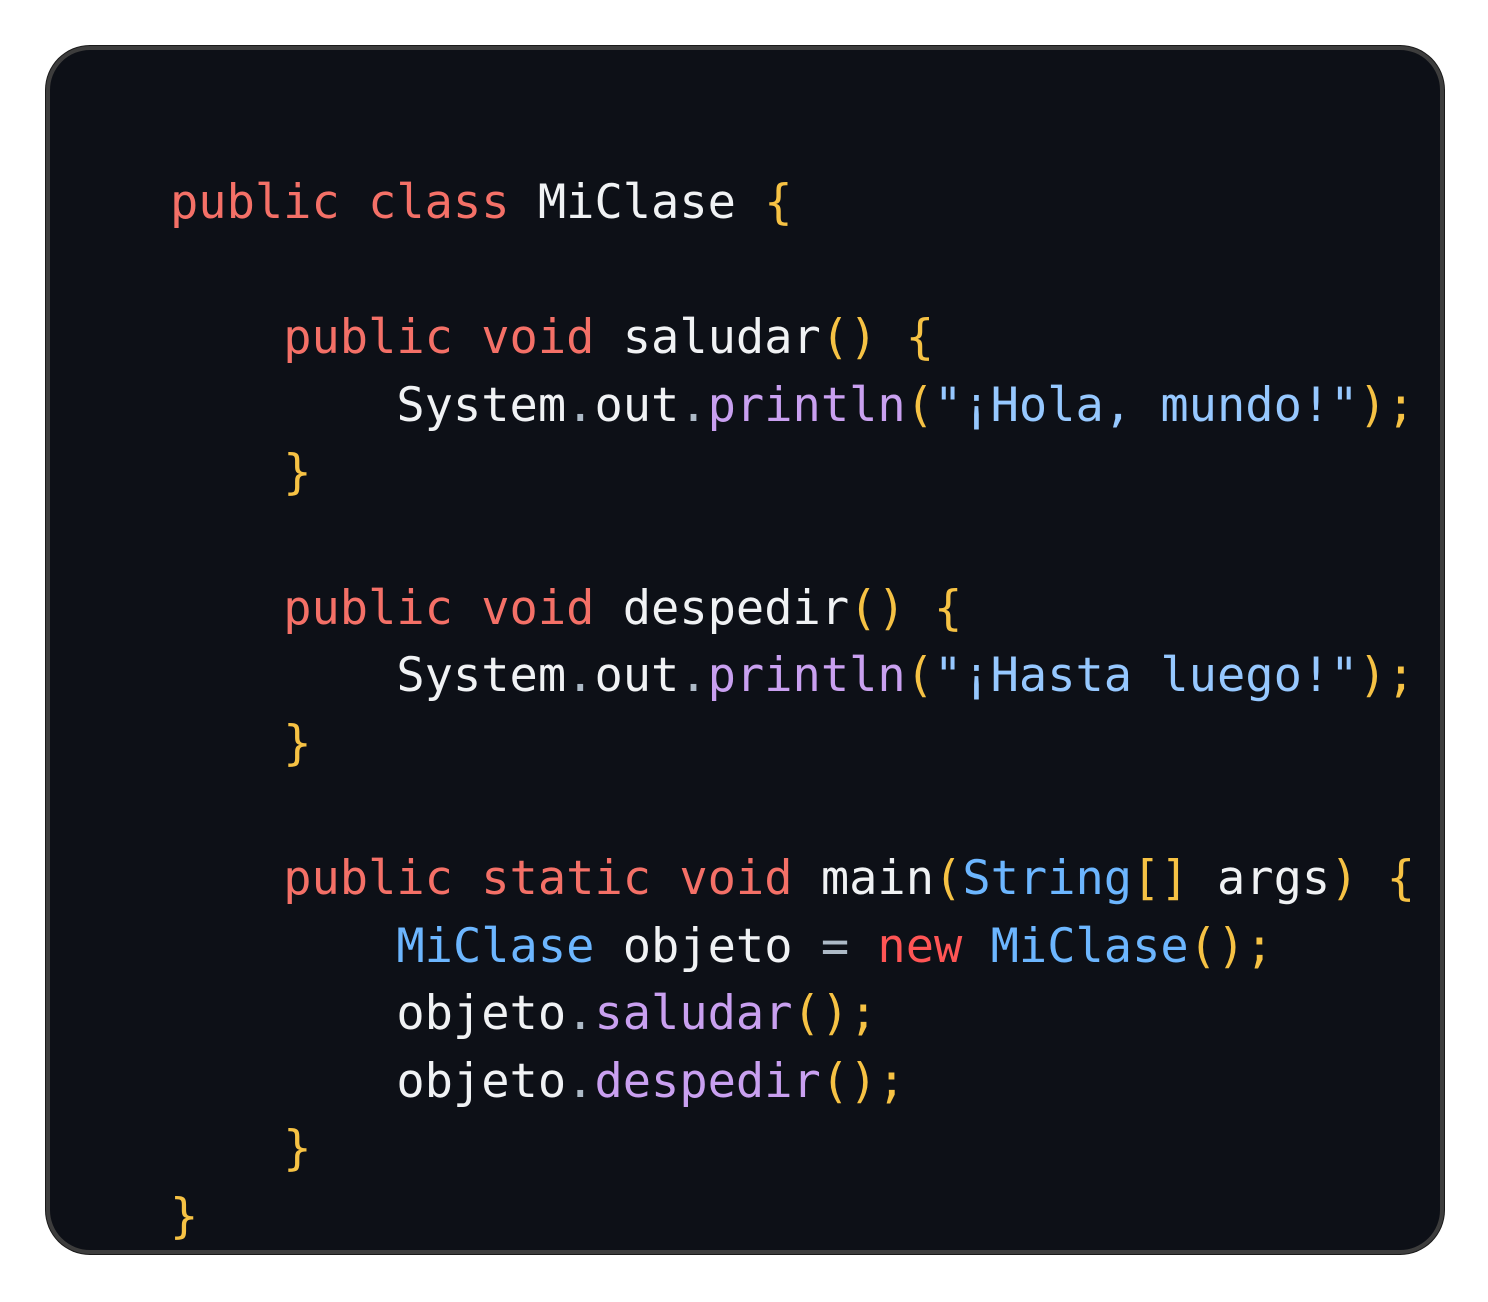 Image resolution: width=1488 pixels, height=1302 pixels. I want to click on code-token: args, so click(1259, 878).